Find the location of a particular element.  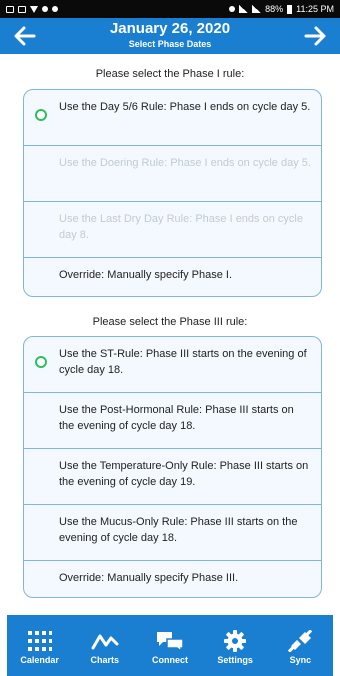

date-header: January 26, 2020 Select Phase Dates is located at coordinates (170, 36).